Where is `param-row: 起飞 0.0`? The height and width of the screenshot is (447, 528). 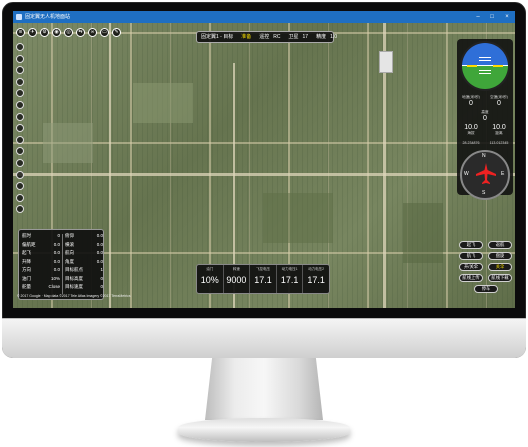 param-row: 起飞 0.0 is located at coordinates (41, 252).